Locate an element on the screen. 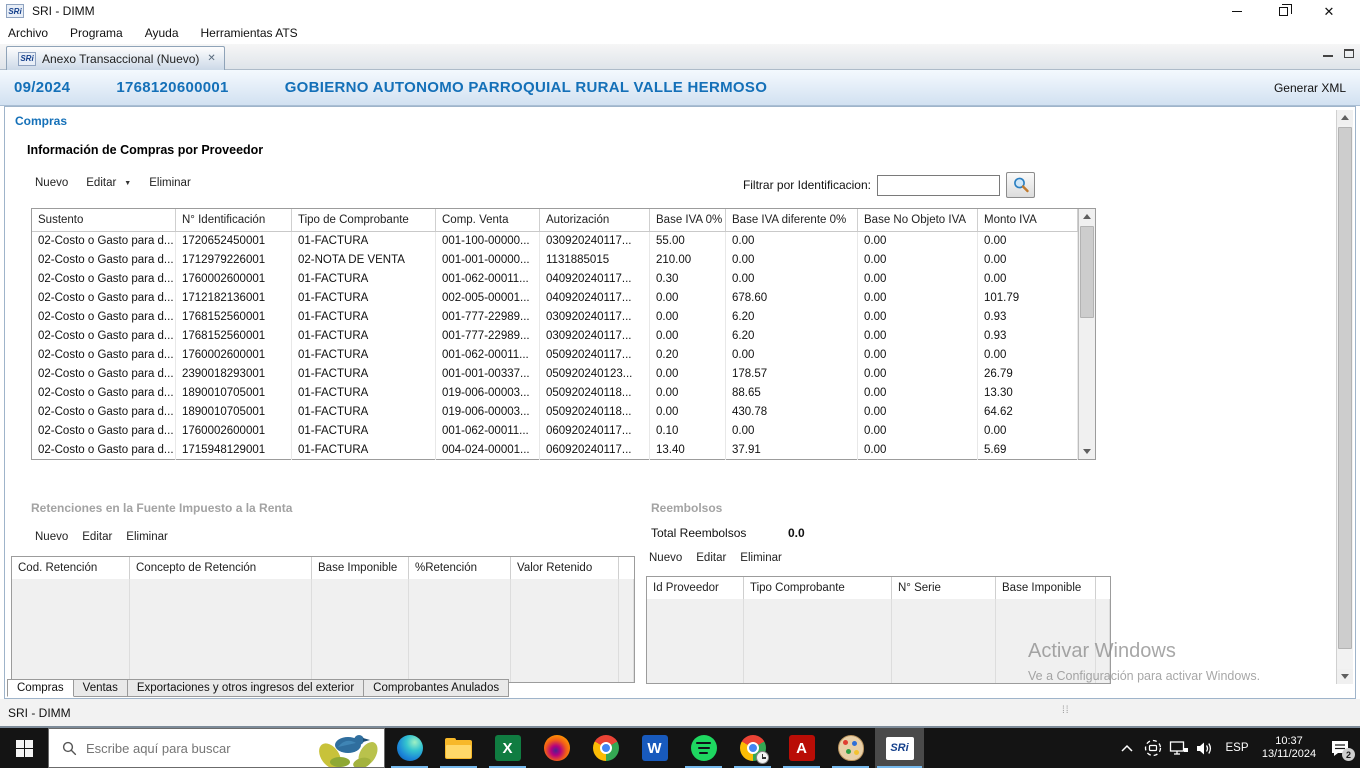 Image resolution: width=1360 pixels, height=768 pixels. panel-scroll-down-icon is located at coordinates (1345, 676).